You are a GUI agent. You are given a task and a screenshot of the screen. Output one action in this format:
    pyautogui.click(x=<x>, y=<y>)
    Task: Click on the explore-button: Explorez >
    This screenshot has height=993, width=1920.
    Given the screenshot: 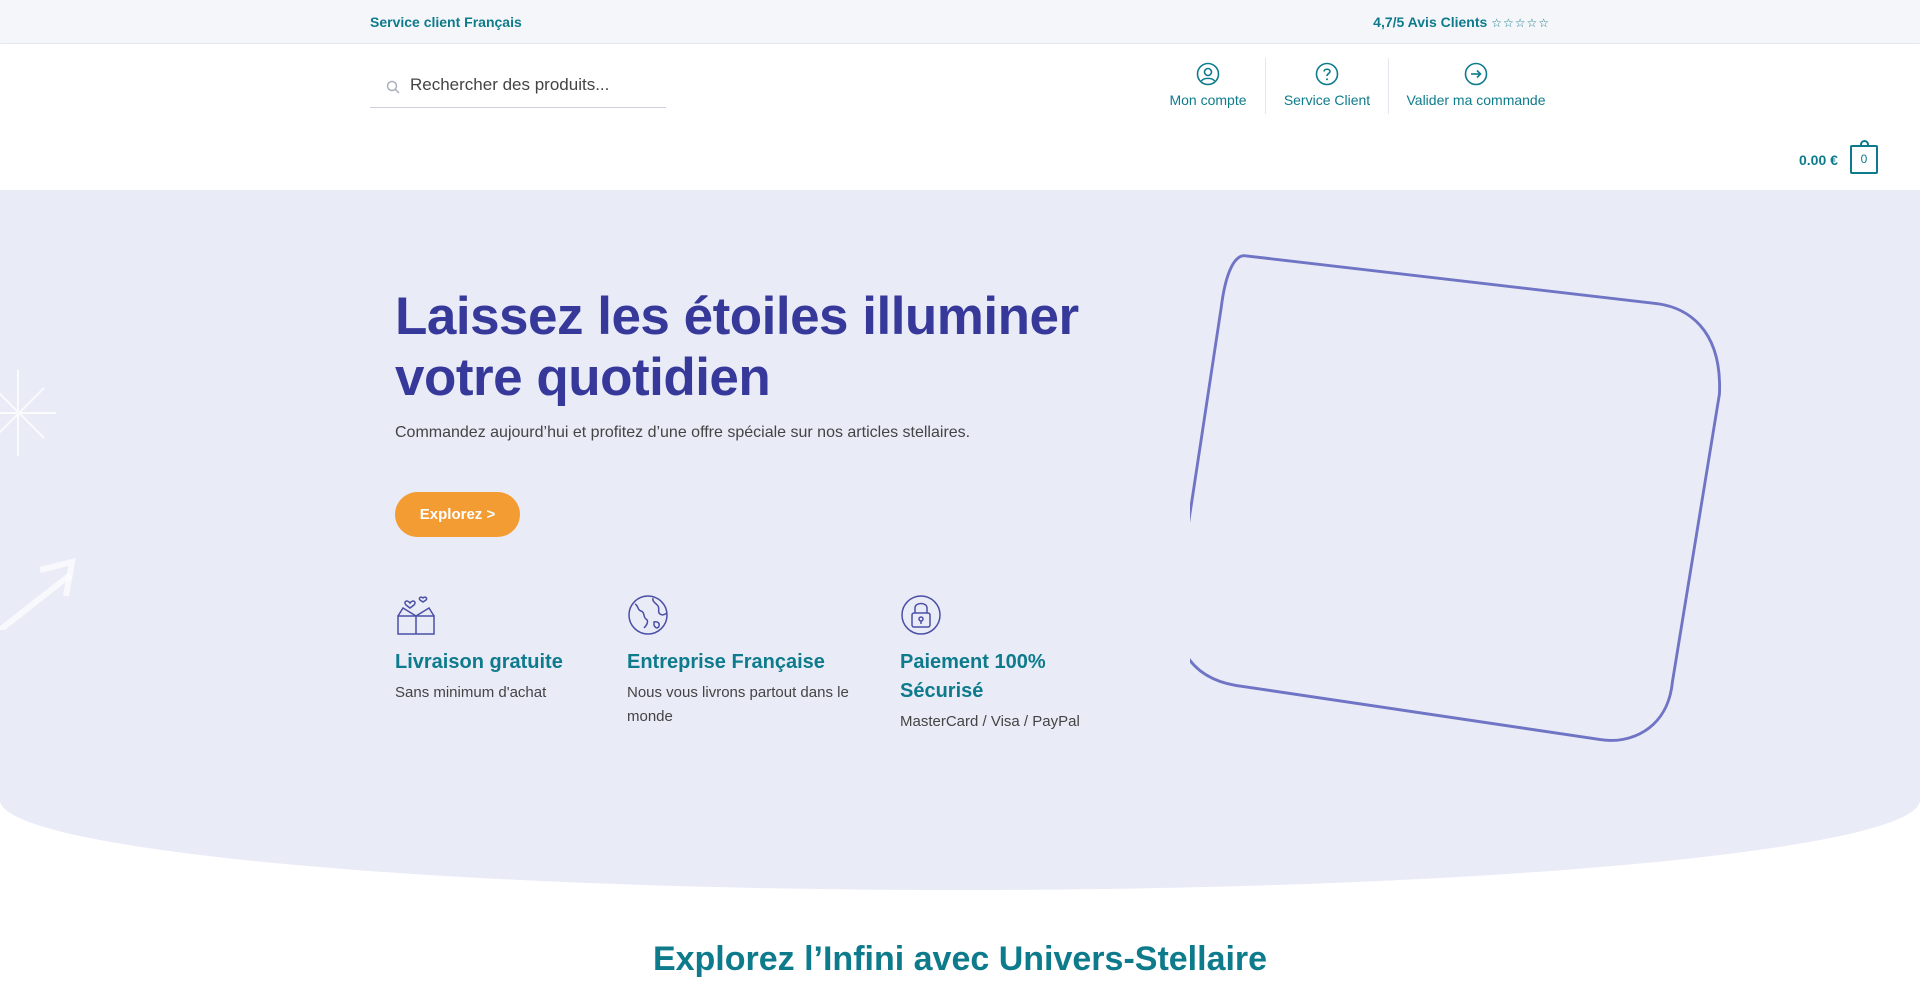 What is the action you would take?
    pyautogui.click(x=457, y=514)
    